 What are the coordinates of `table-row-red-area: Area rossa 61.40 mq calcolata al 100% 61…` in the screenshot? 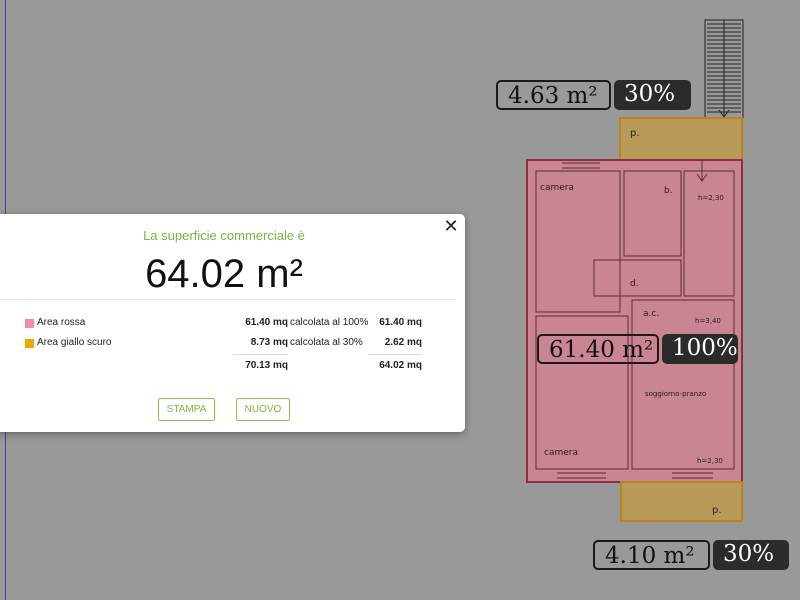 It's located at (232, 325).